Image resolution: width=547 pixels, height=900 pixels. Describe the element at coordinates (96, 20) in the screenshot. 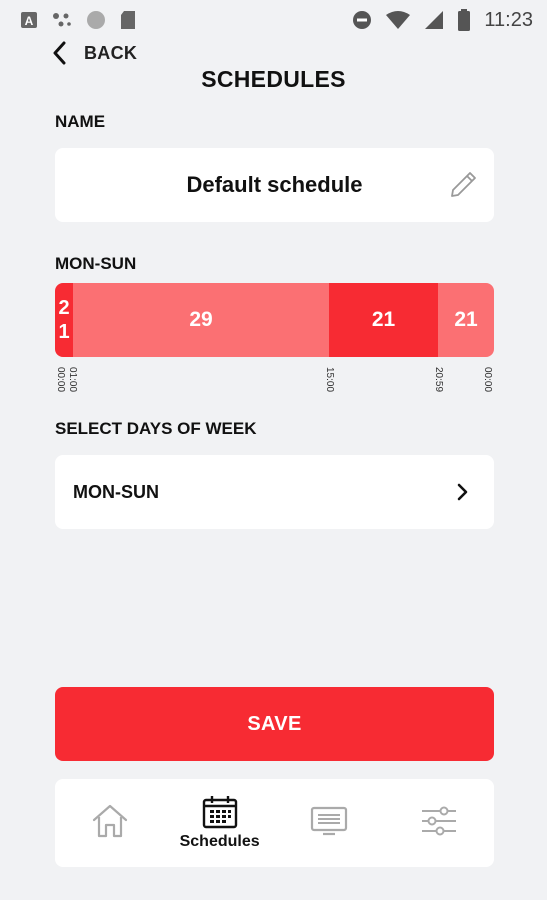

I see `circle-icon` at that location.